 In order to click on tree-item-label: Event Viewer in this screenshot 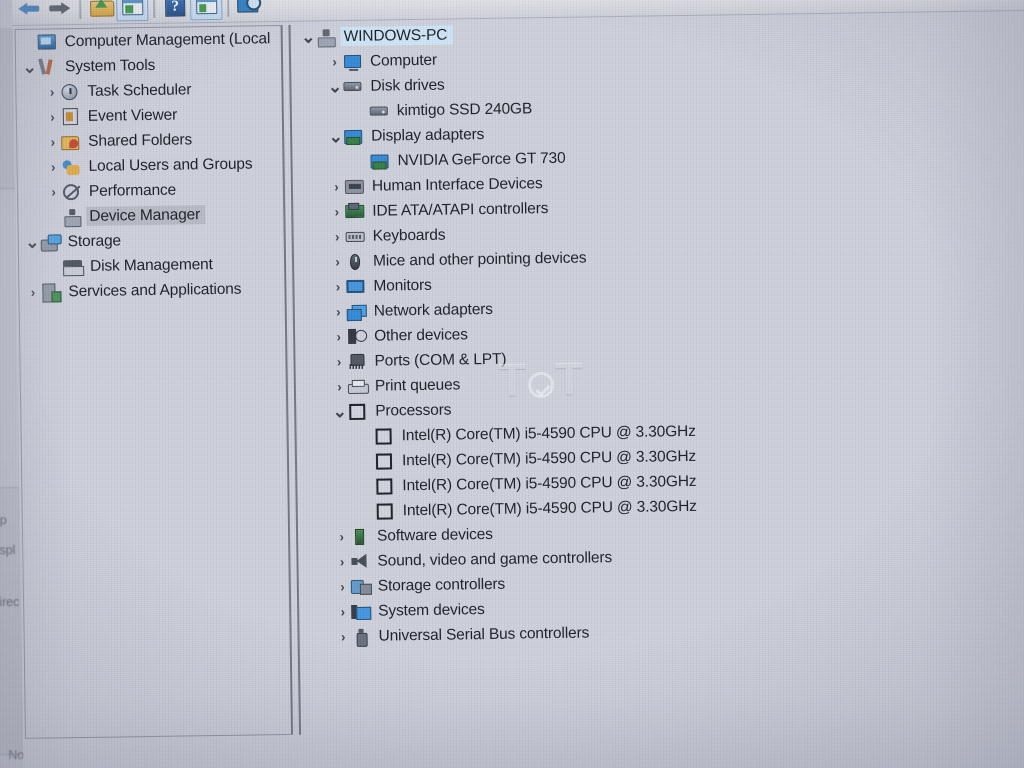, I will do `click(132, 115)`.